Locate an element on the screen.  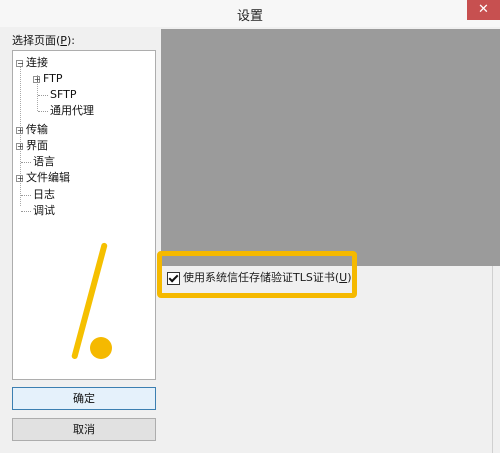
window-title: 设置 is located at coordinates (249, 16).